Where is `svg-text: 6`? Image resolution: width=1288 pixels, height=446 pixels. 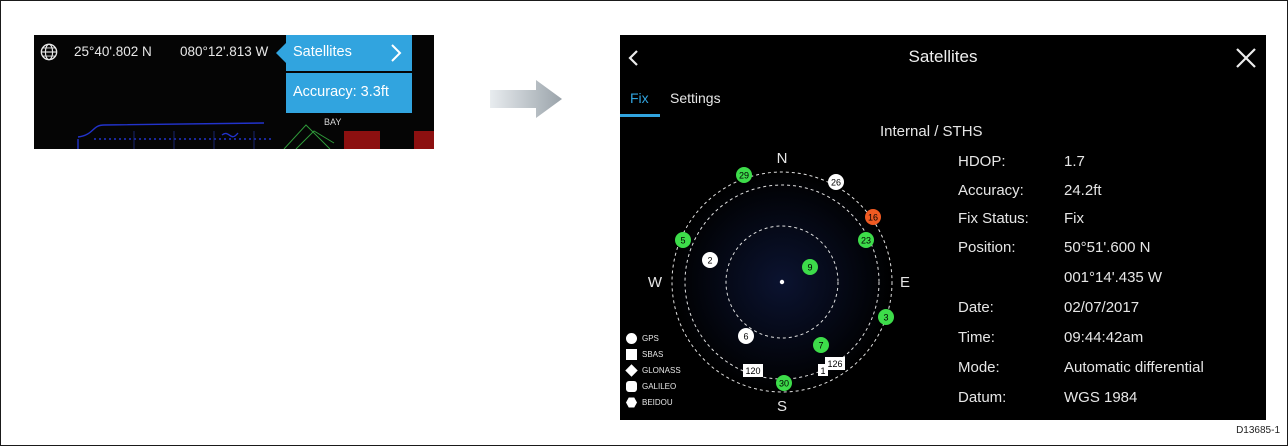 svg-text: 6 is located at coordinates (745, 337).